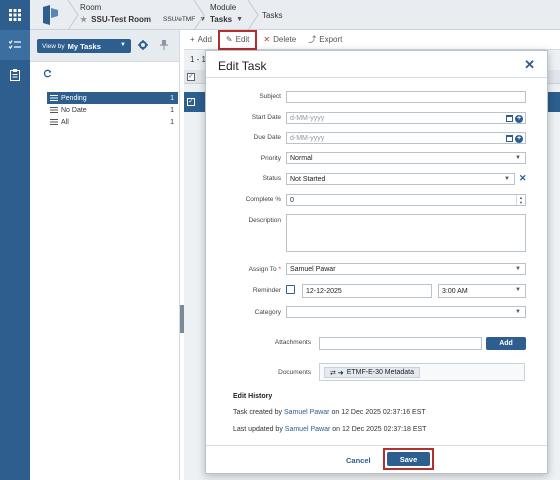 The width and height of the screenshot is (560, 480). Describe the element at coordinates (379, 429) in the screenshot. I see `history-updated-suffix: on 12 Dec 2025 02:37:18 EST` at that location.